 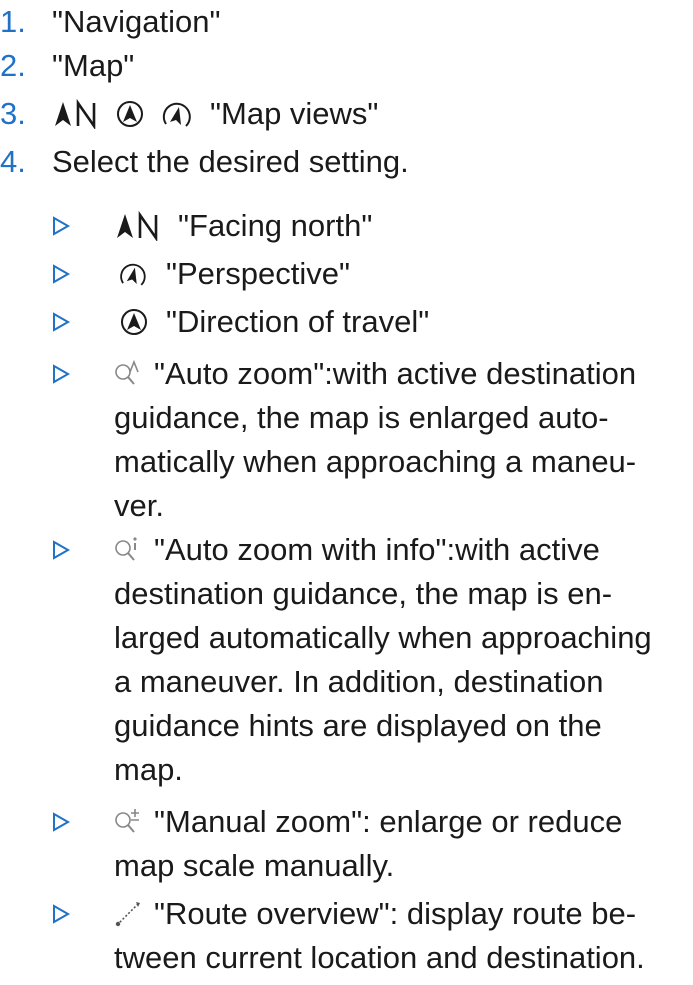 I want to click on step-text: Select the desired setting., so click(x=230, y=161).